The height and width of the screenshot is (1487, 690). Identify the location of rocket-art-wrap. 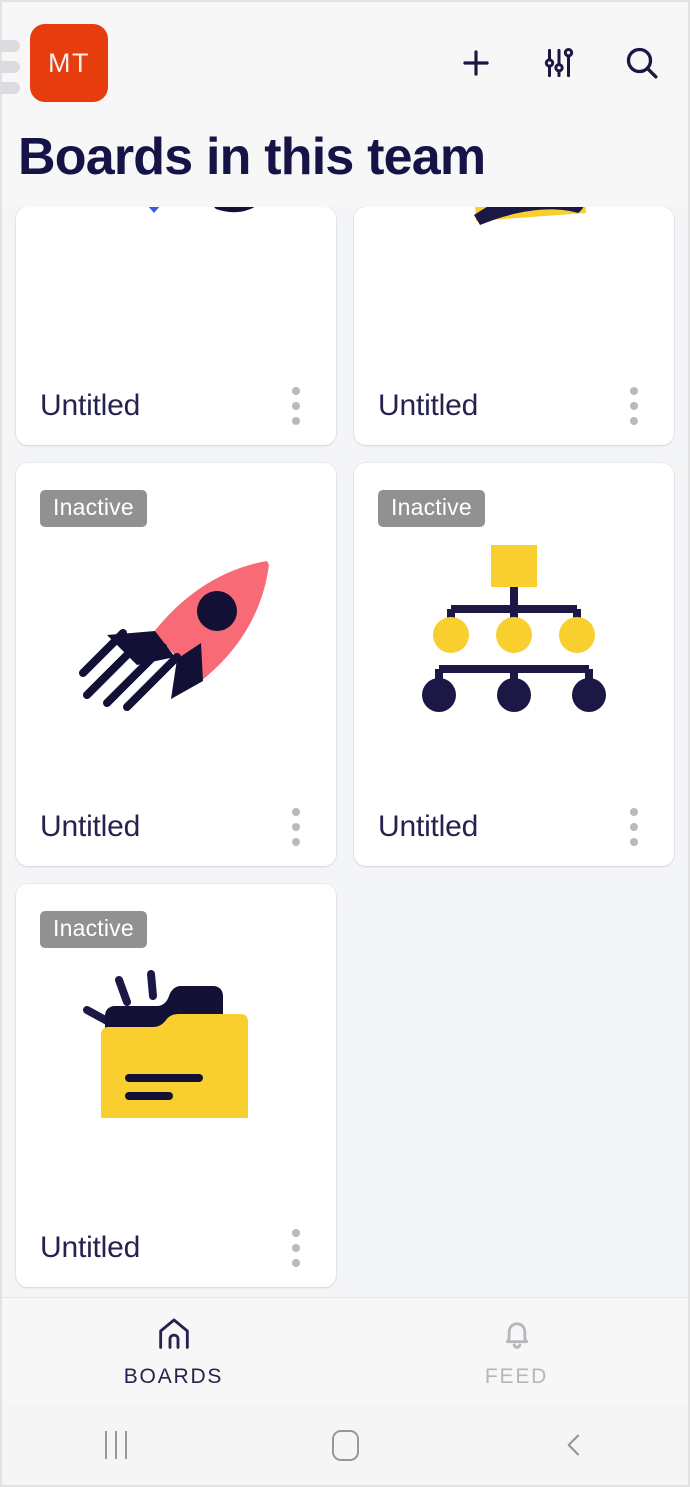
(176, 625).